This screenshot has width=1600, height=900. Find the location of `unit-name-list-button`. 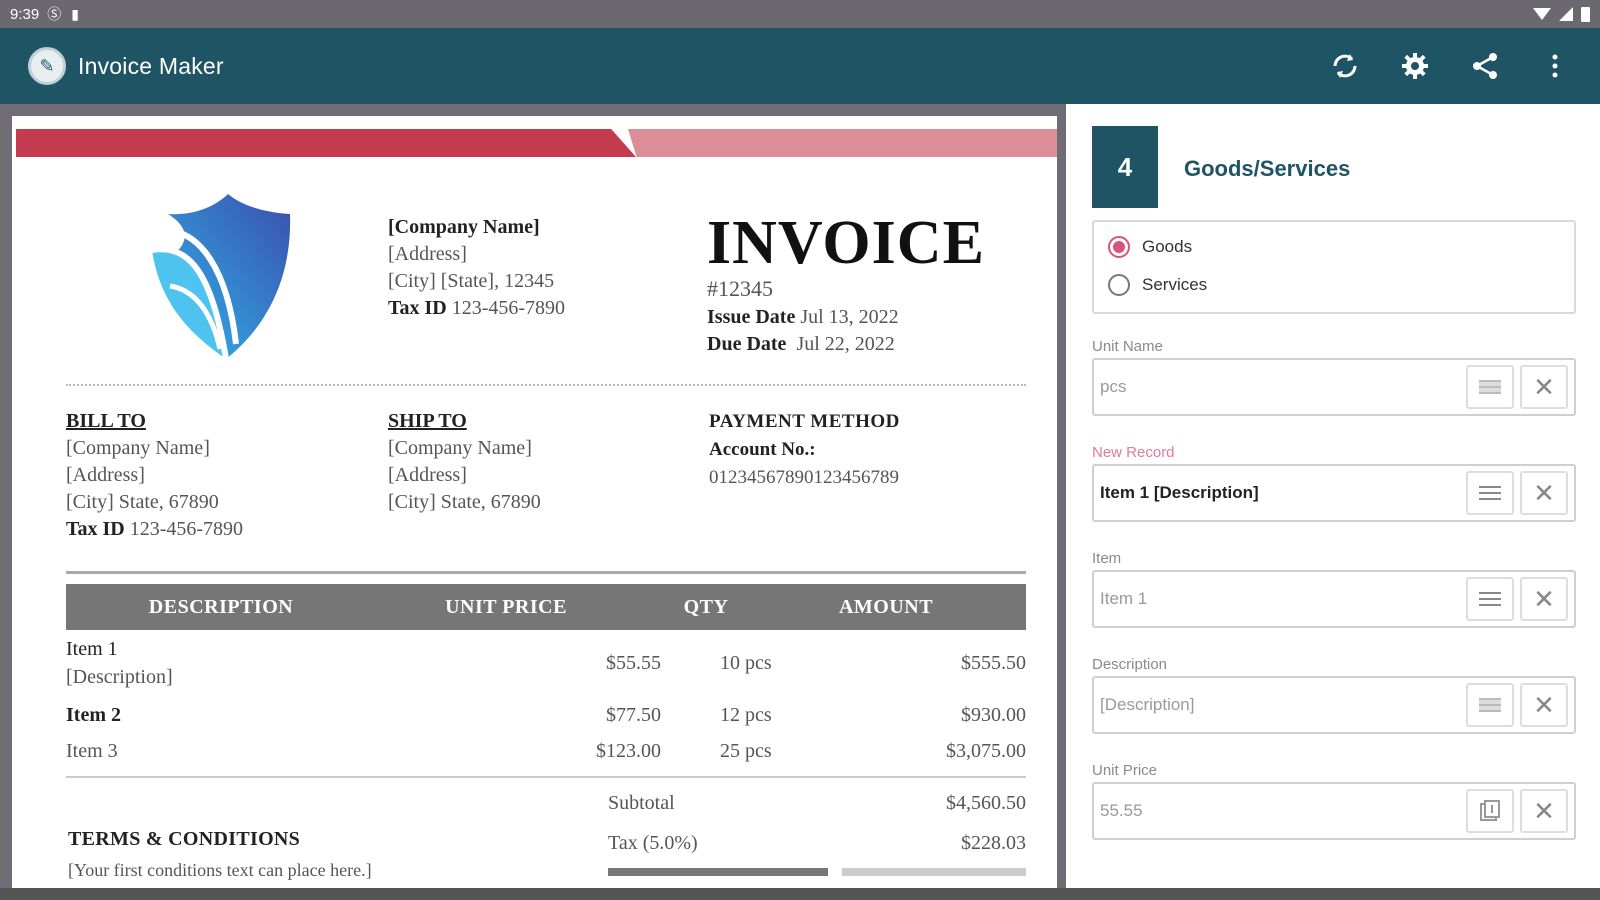

unit-name-list-button is located at coordinates (1490, 387).